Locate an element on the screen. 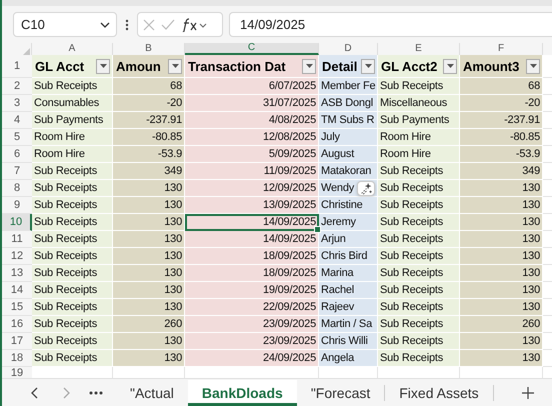 This screenshot has width=552, height=406. row-number: 8 is located at coordinates (17, 188).